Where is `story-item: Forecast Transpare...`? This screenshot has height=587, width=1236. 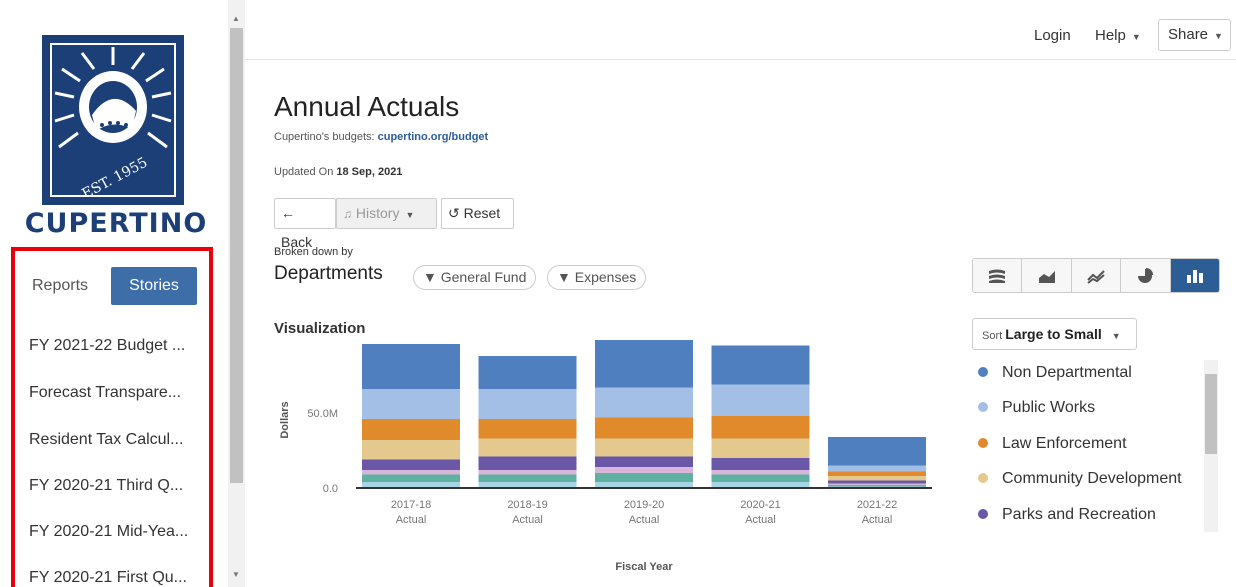
story-item: Forecast Transpare... is located at coordinates (105, 393).